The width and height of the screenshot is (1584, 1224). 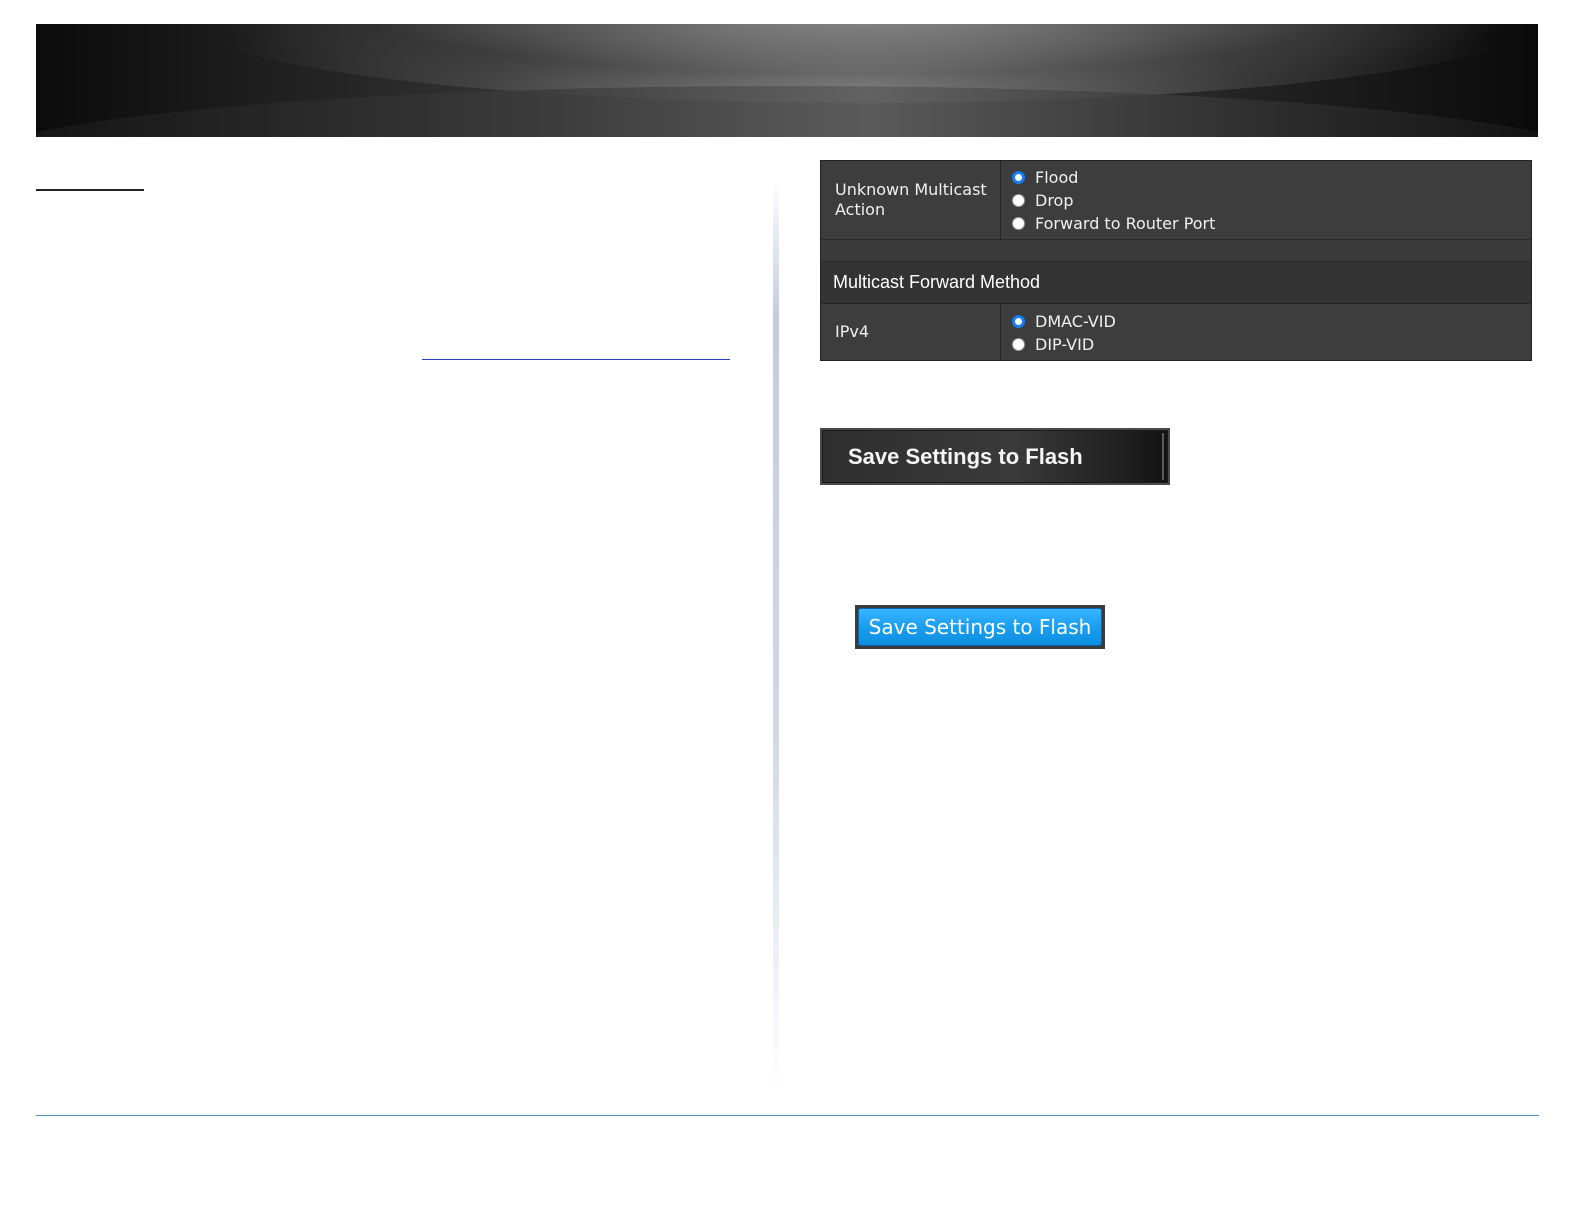 What do you see at coordinates (1054, 200) in the screenshot?
I see `radio-drop-label: Drop` at bounding box center [1054, 200].